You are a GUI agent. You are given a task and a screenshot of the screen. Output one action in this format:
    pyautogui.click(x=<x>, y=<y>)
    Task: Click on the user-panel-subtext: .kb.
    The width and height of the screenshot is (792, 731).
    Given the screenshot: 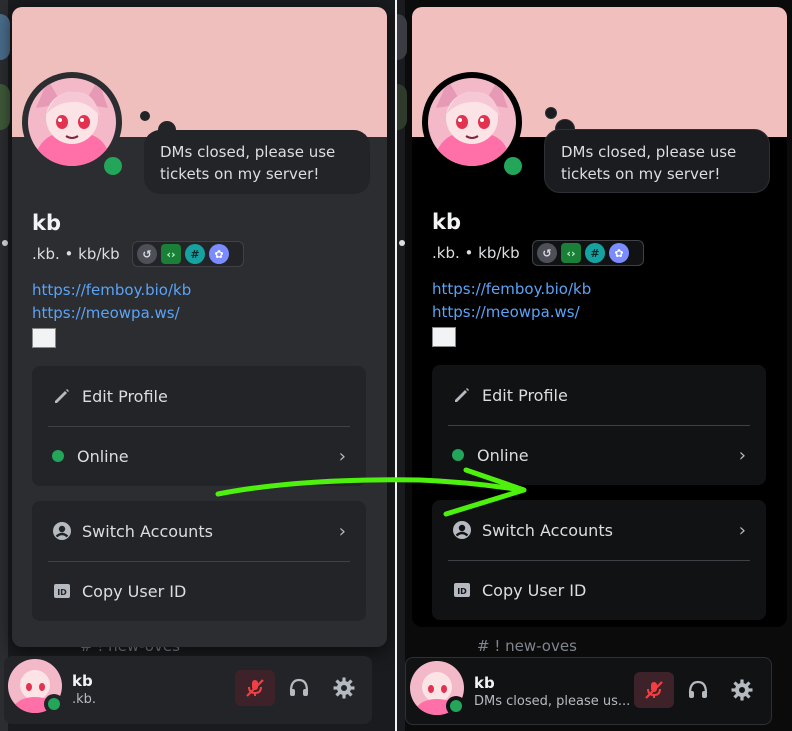 What is the action you would take?
    pyautogui.click(x=84, y=699)
    